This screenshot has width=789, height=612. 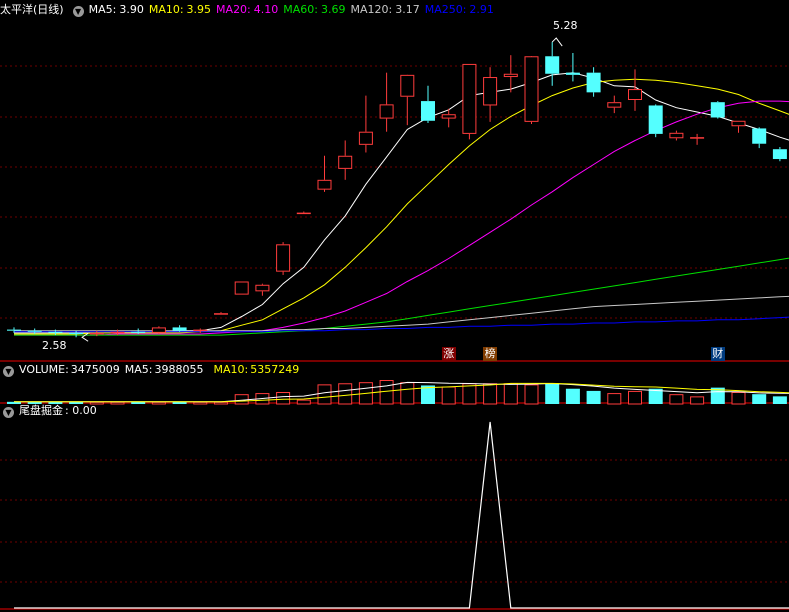 What do you see at coordinates (459, 9) in the screenshot?
I see `ma-legend-item: MA250: 2.91` at bounding box center [459, 9].